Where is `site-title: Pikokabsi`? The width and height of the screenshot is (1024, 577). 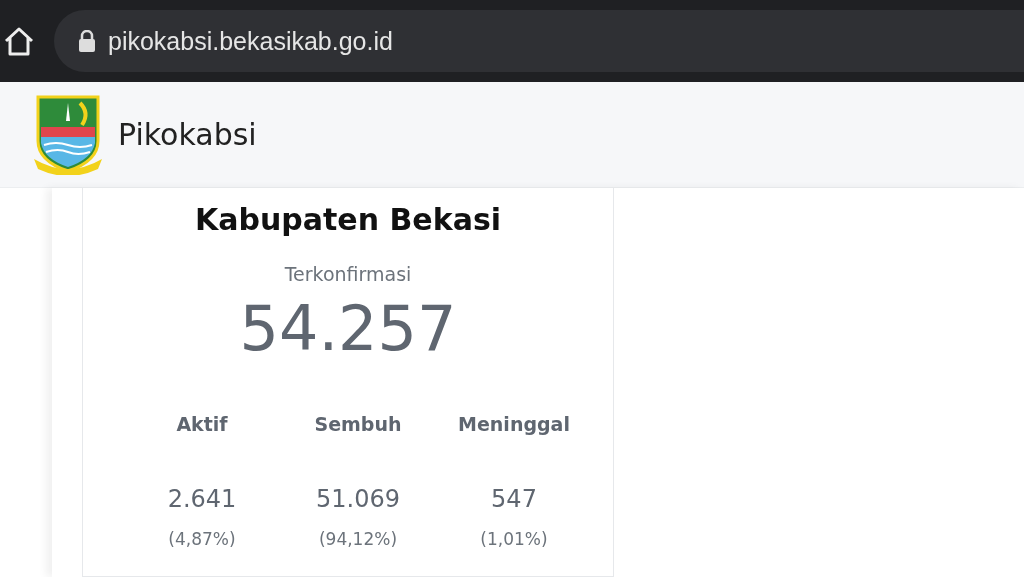
site-title: Pikokabsi is located at coordinates (187, 134).